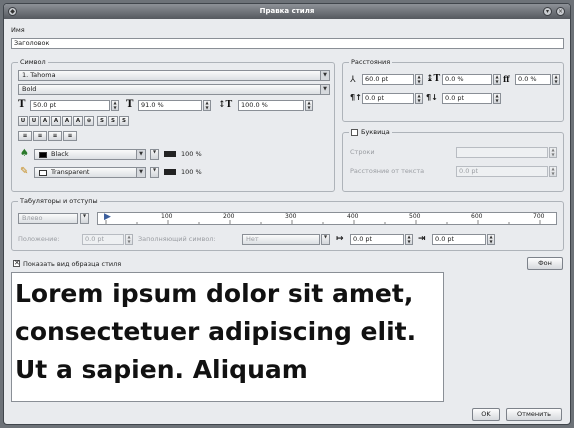 The image size is (574, 428). Describe the element at coordinates (33, 62) in the screenshot. I see `character-group-title: Символ` at that location.